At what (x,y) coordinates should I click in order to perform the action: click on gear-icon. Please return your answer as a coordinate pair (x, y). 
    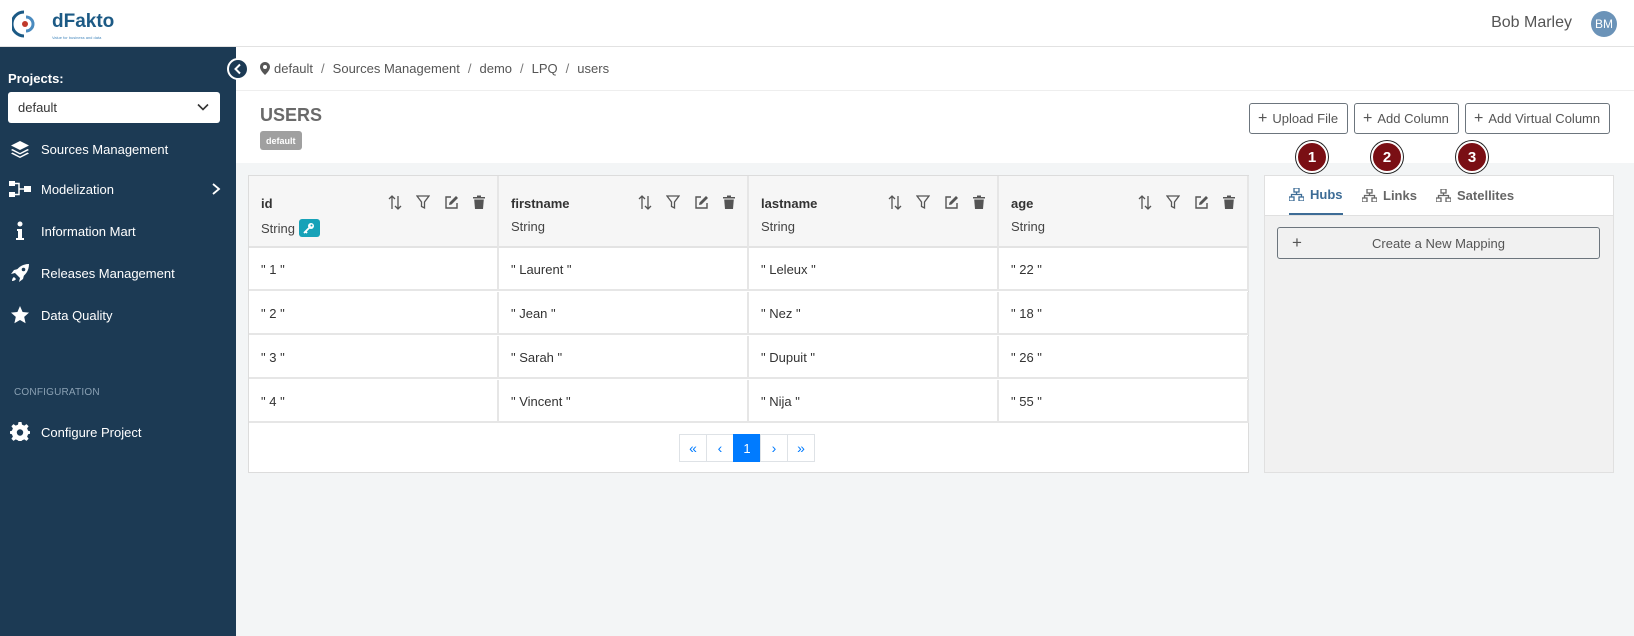
    Looking at the image, I should click on (20, 432).